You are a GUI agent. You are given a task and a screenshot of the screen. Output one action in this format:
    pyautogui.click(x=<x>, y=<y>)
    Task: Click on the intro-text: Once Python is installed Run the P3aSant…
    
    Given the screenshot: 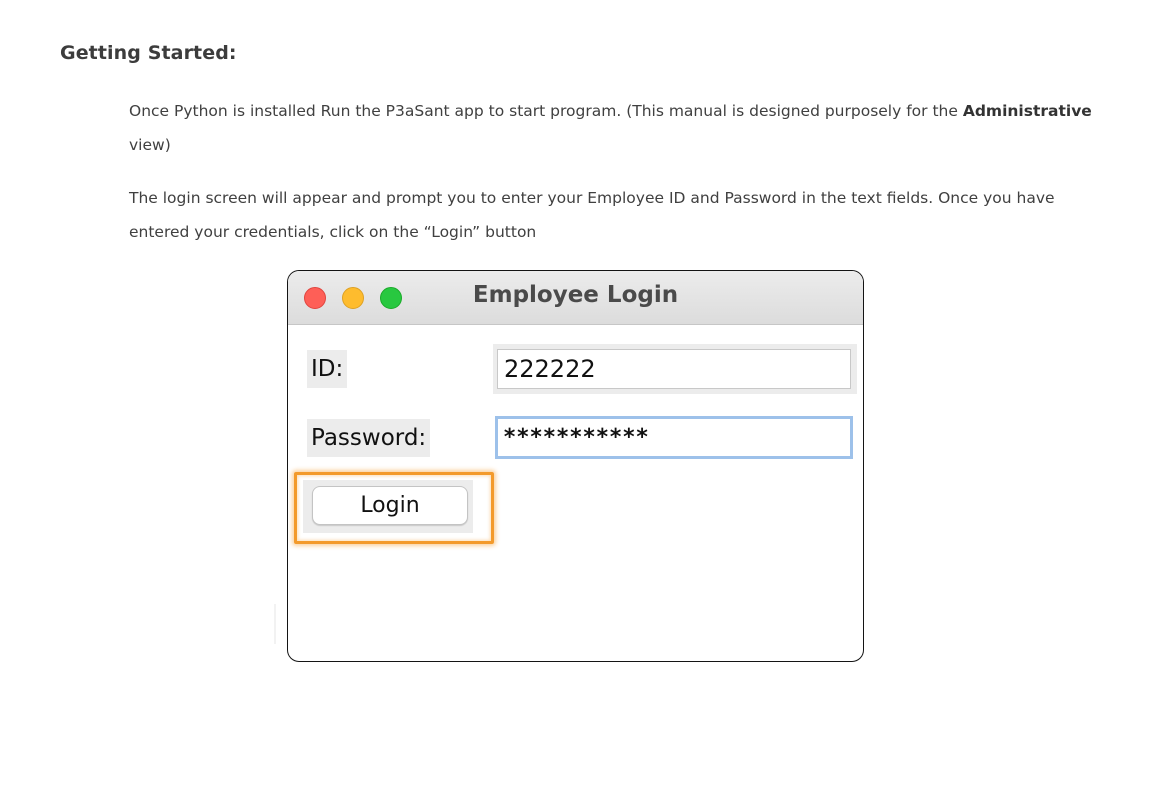 What is the action you would take?
    pyautogui.click(x=546, y=111)
    